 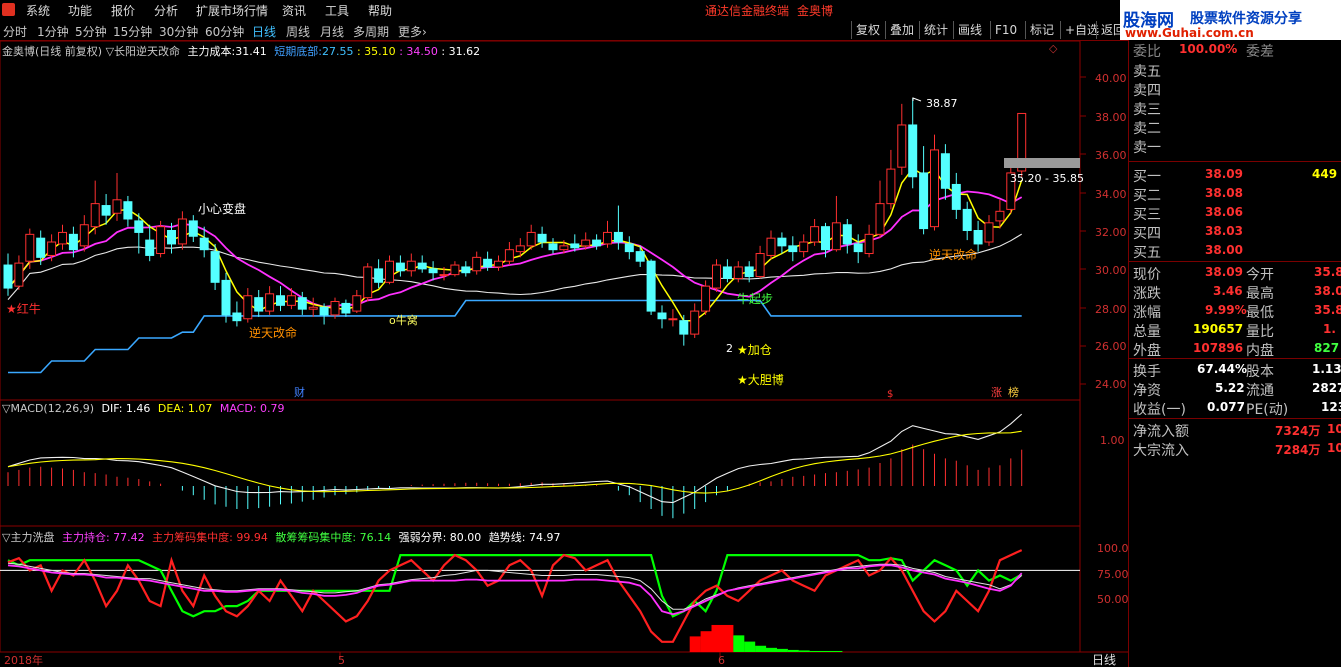 What do you see at coordinates (969, 30) in the screenshot?
I see `toolbar-draw-button: 画线` at bounding box center [969, 30].